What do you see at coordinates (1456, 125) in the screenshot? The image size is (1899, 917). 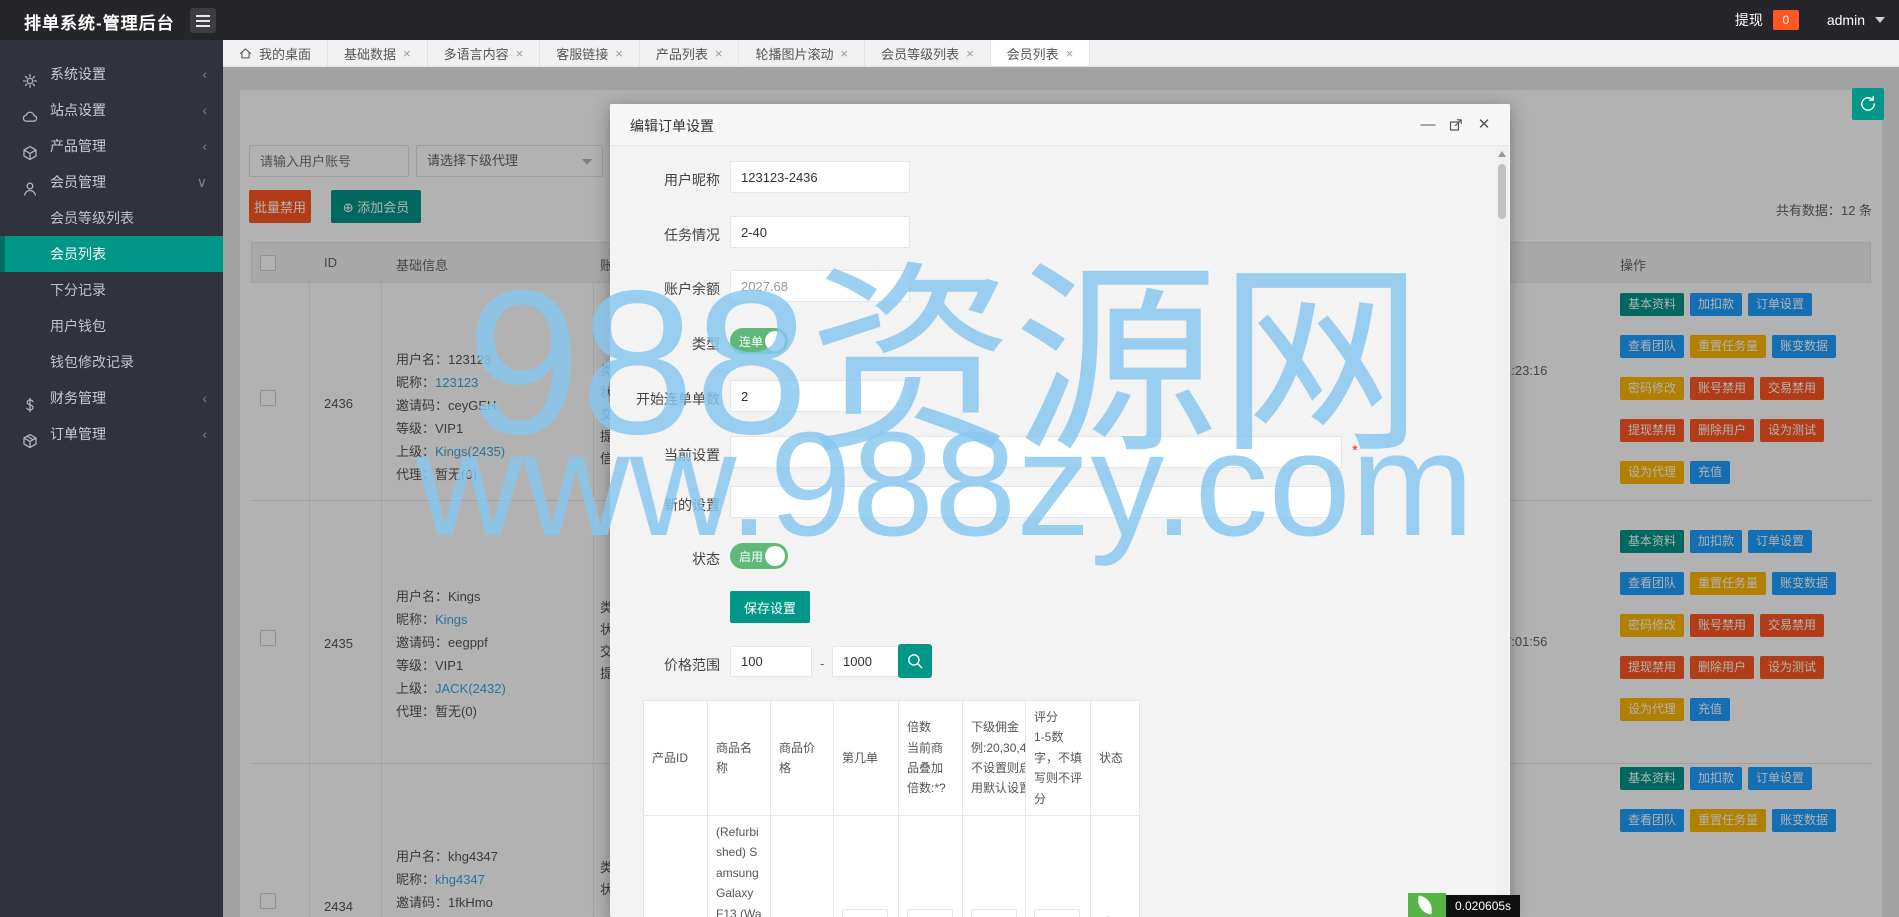 I see `maximize-icon` at bounding box center [1456, 125].